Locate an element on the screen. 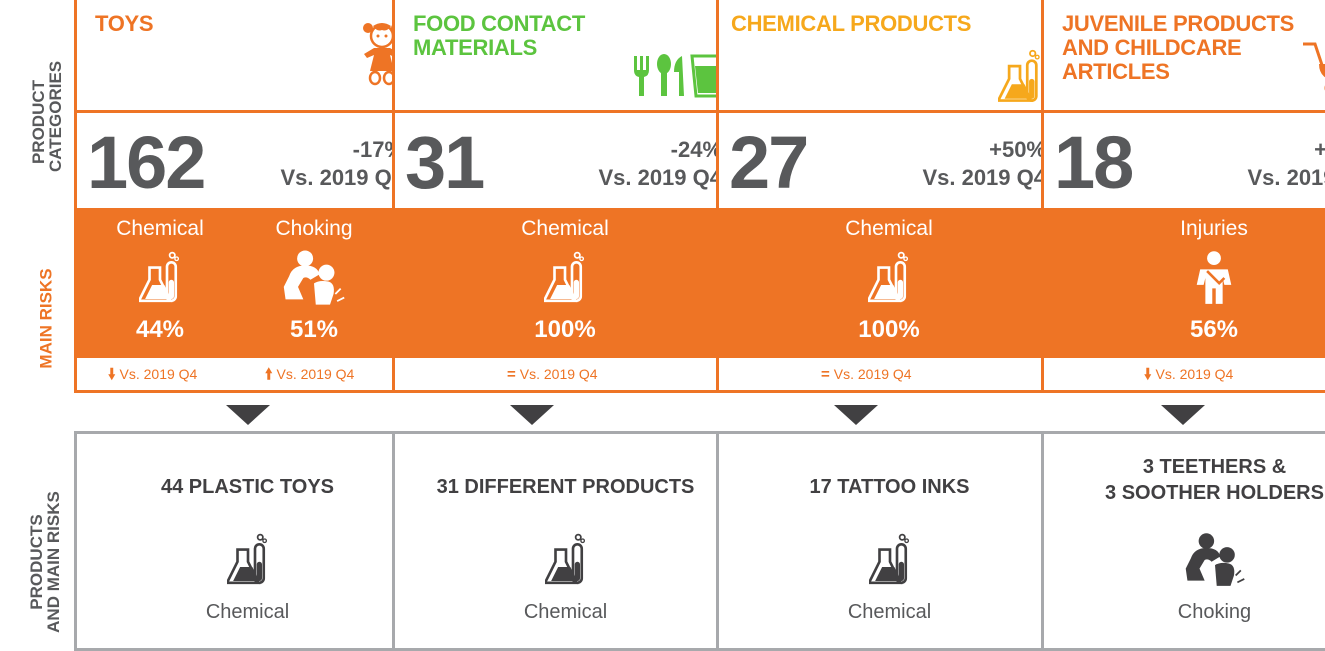 The image size is (1325, 651). product-title: 3 TEETHERS & 3 SOOTHER HOLDERS is located at coordinates (1214, 480).